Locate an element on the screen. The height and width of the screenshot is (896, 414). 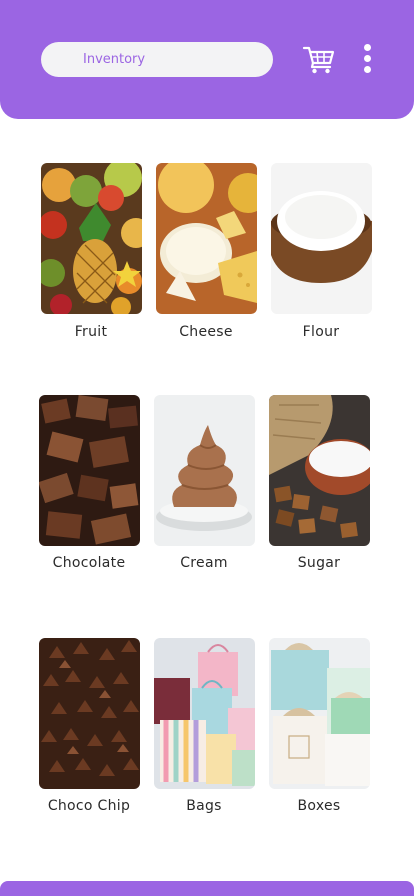
bags-photo is located at coordinates (204, 713).